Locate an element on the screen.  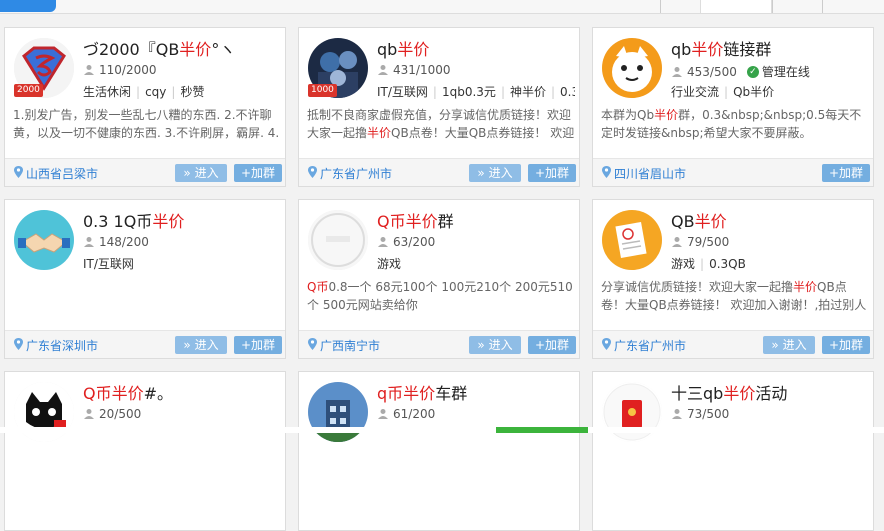
group-tags: 游戏 | 0.3QB is located at coordinates (708, 264).